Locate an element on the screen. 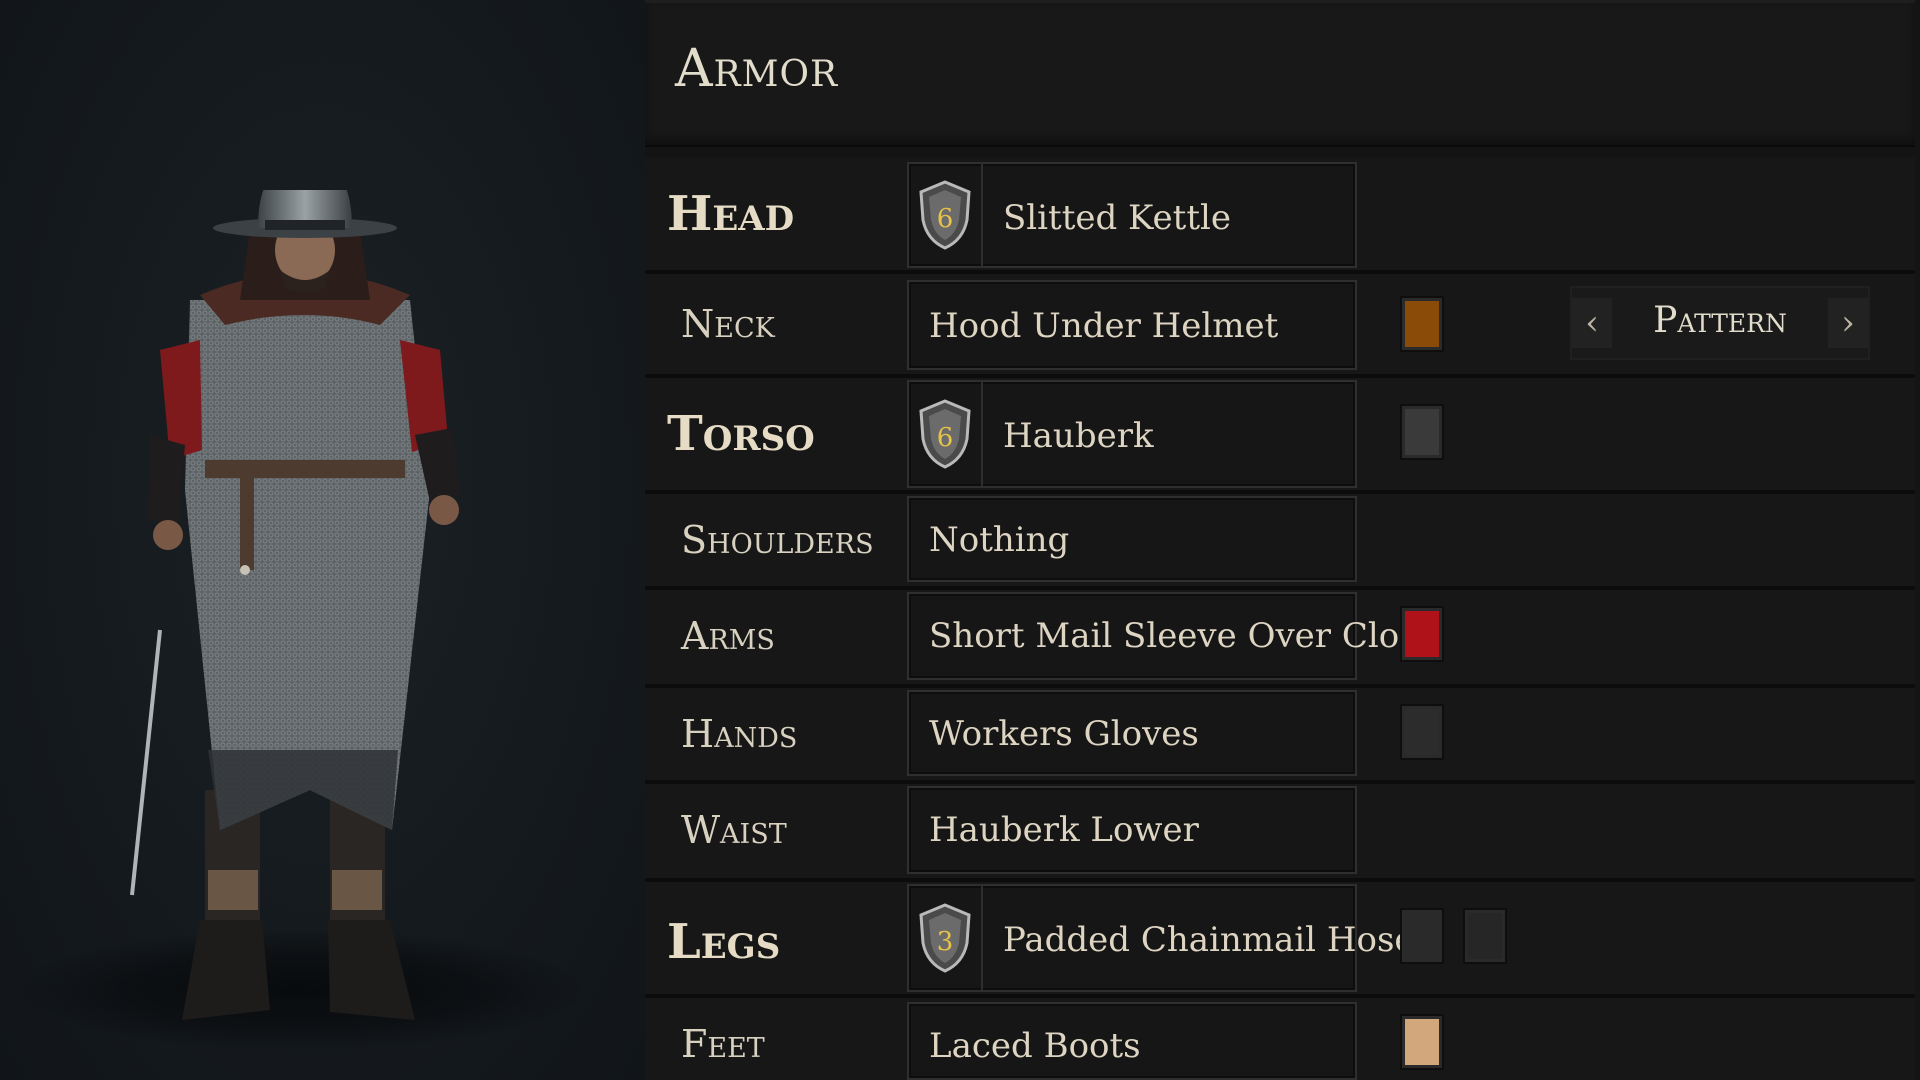 The image size is (1920, 1080). item-name-legs: Padded Chainmail Hosen is located at coordinates (1220, 940).